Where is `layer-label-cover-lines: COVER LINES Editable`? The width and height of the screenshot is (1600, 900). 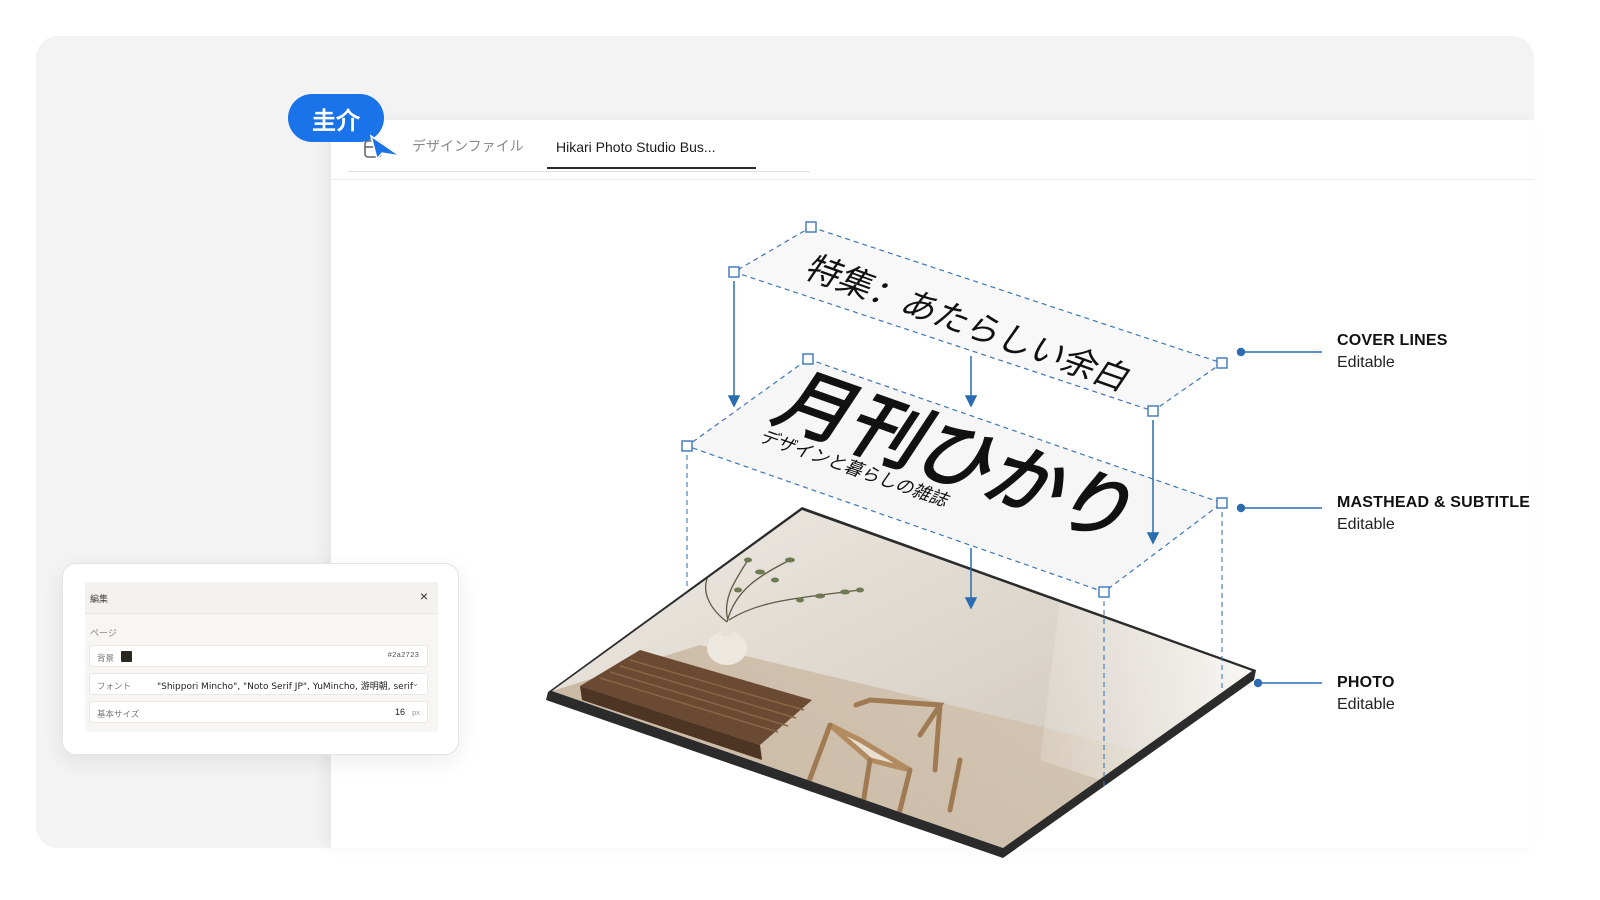
layer-label-cover-lines: COVER LINES Editable is located at coordinates (1392, 352).